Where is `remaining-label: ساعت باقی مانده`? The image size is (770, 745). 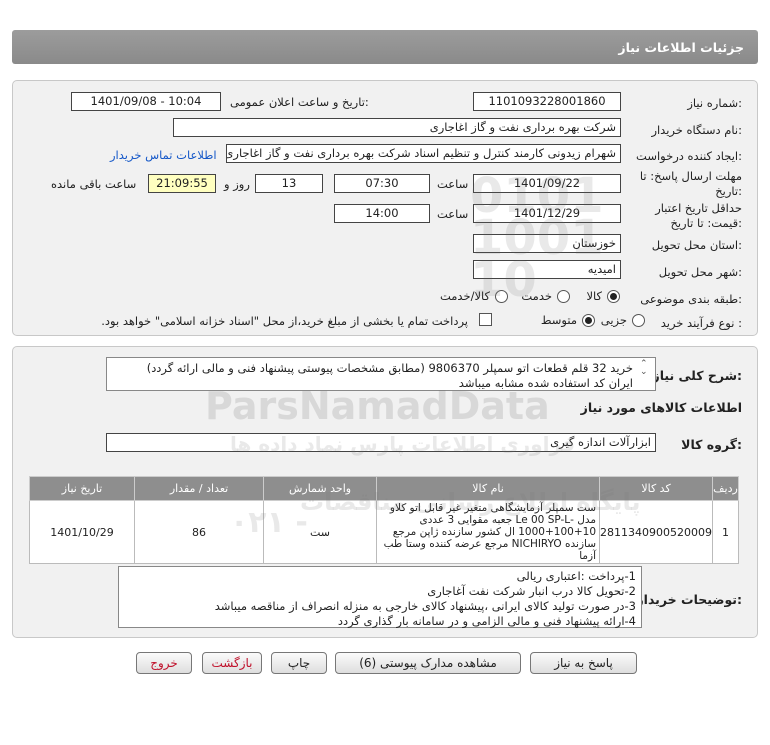 remaining-label: ساعت باقی مانده is located at coordinates (94, 184).